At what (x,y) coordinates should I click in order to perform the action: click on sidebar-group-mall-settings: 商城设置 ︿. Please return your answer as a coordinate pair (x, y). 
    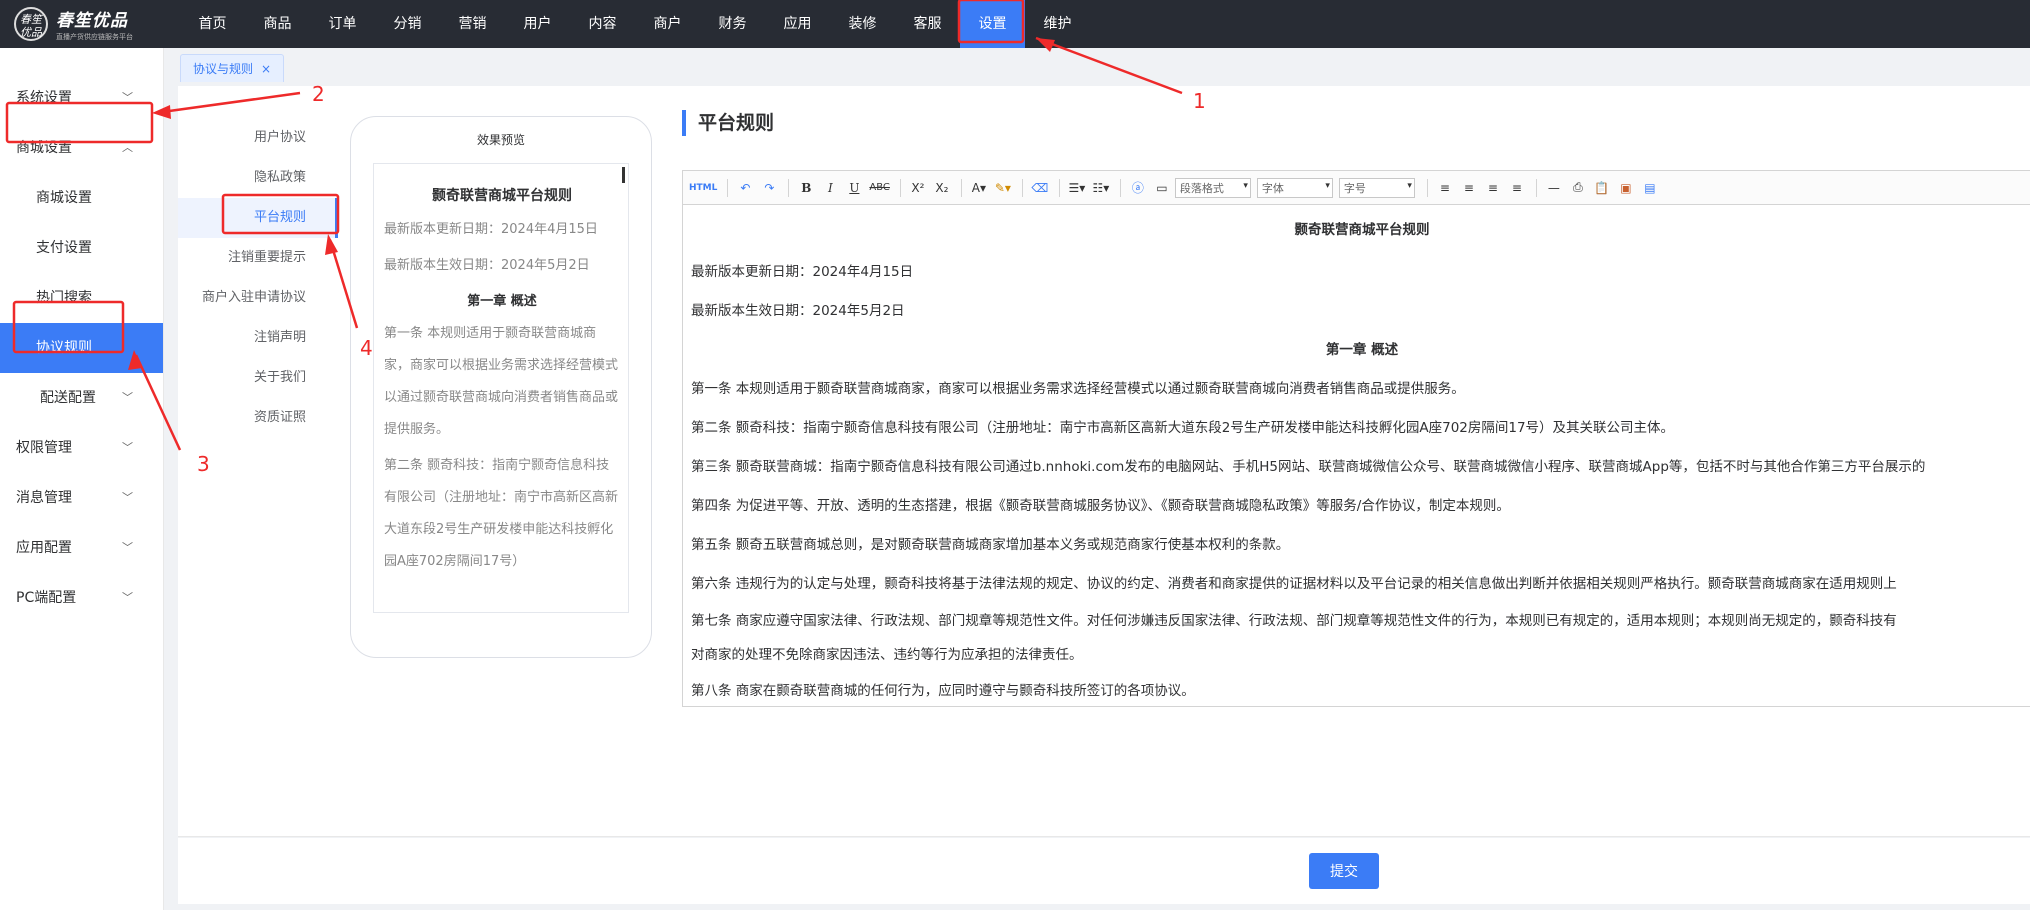
    Looking at the image, I should click on (81, 148).